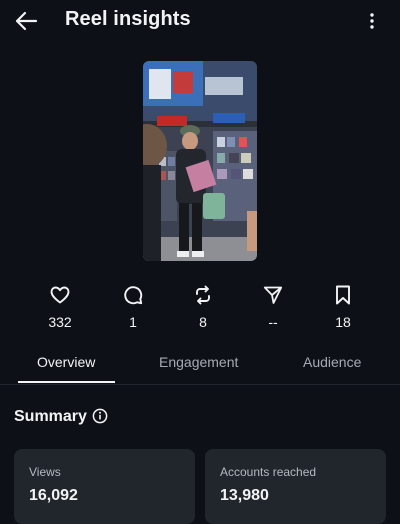  What do you see at coordinates (273, 295) in the screenshot?
I see `send-icon` at bounding box center [273, 295].